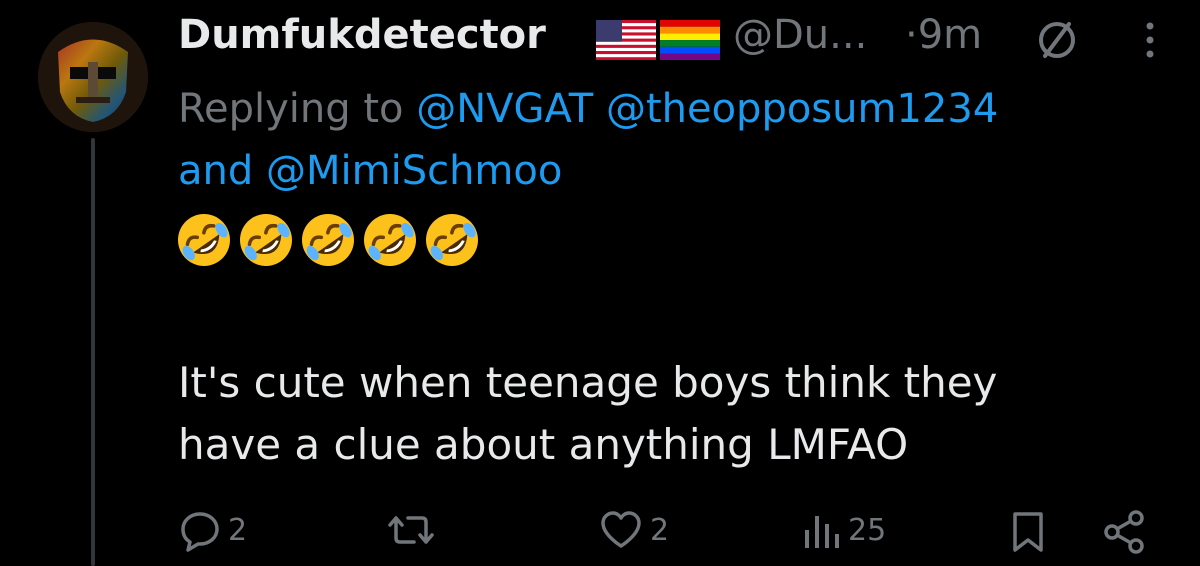 Image resolution: width=1200 pixels, height=566 pixels. I want to click on tweet-body-line-1: It's cute when teenage boys think they, so click(588, 382).